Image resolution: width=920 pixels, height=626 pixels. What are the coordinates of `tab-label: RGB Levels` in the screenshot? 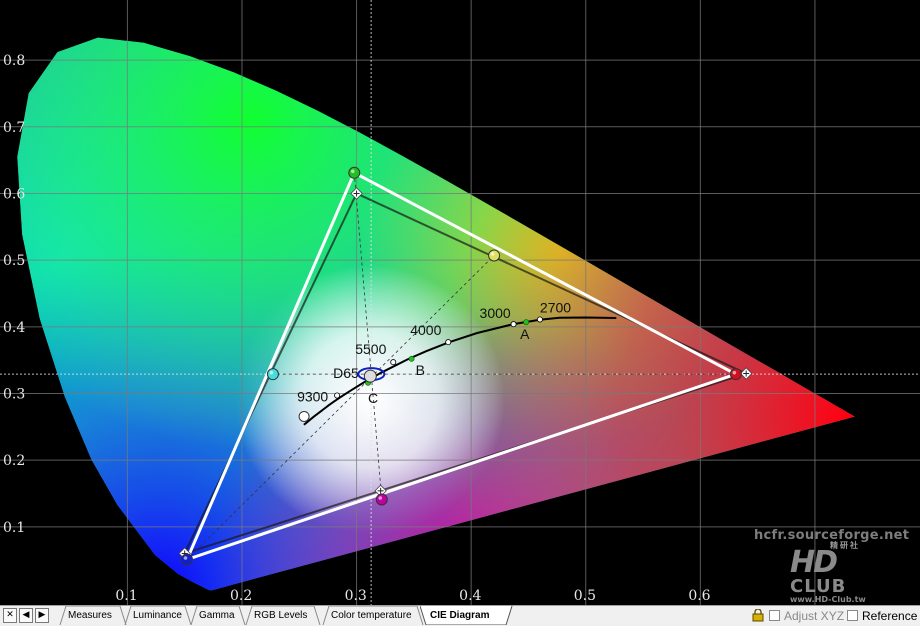 It's located at (281, 615).